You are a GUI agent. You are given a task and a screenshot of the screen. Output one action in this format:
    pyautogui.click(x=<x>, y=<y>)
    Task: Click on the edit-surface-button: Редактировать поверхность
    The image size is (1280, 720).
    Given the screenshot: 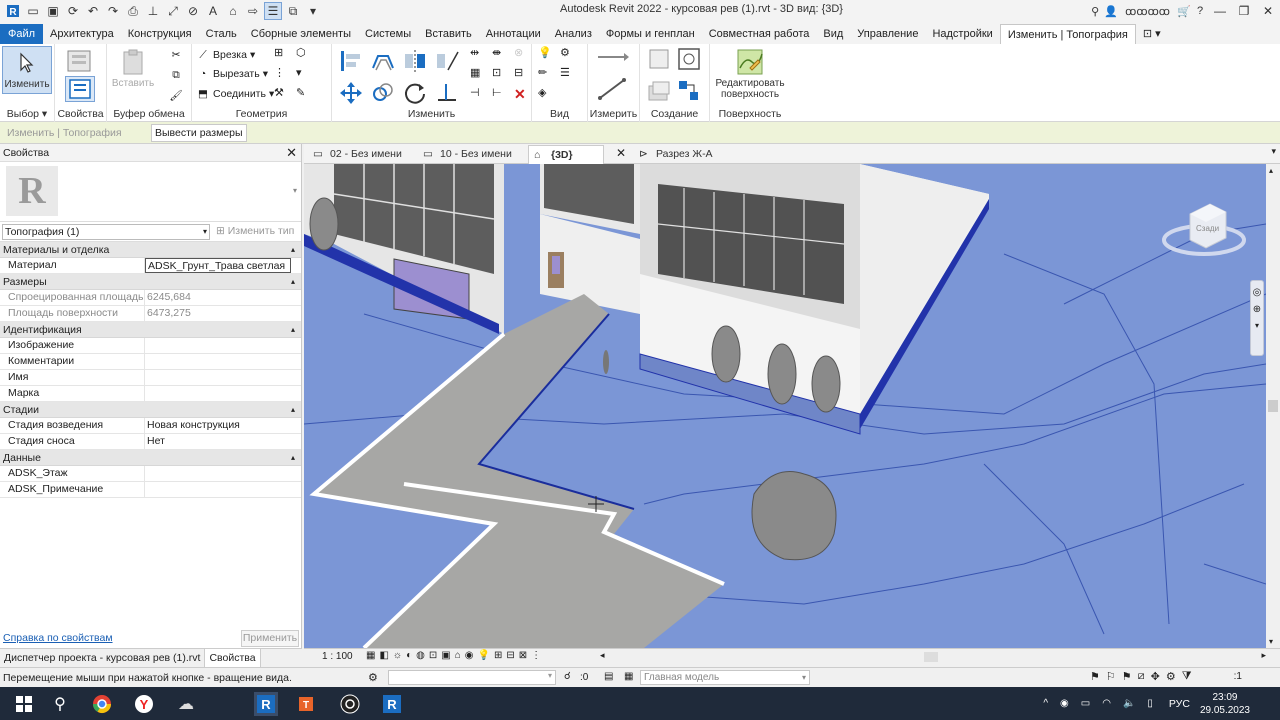 What is the action you would take?
    pyautogui.click(x=750, y=73)
    